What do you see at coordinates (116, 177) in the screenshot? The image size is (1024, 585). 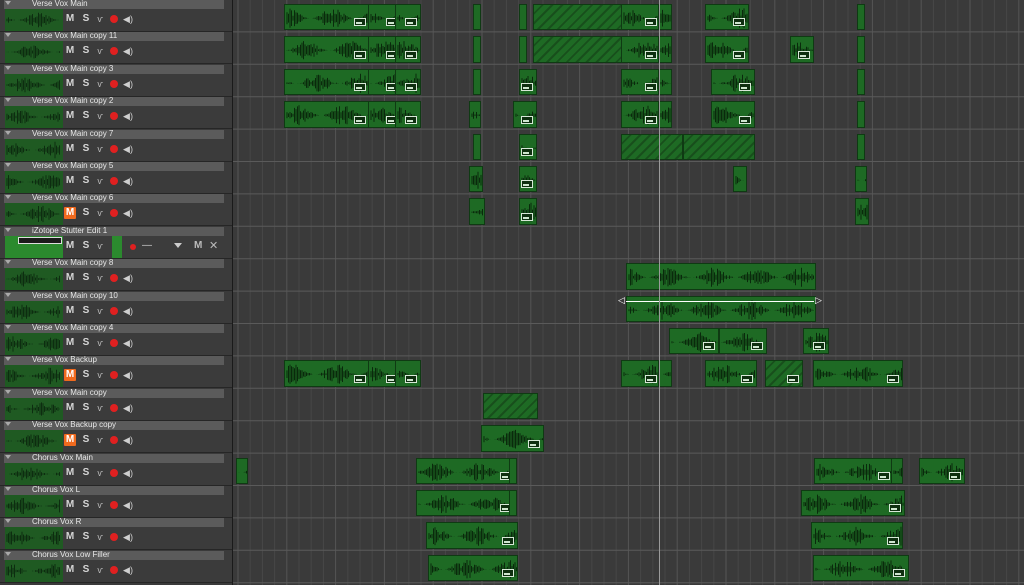 I see `track-header: Verse Vox Main copy 5 M S ⱱ ◀)` at bounding box center [116, 177].